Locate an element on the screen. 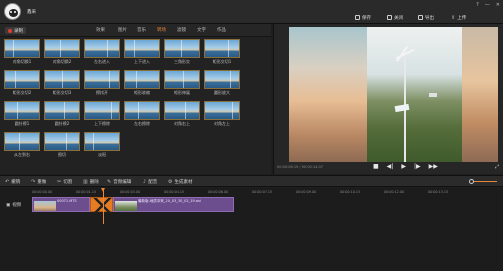  tab-transitions: 转场 is located at coordinates (161, 30).